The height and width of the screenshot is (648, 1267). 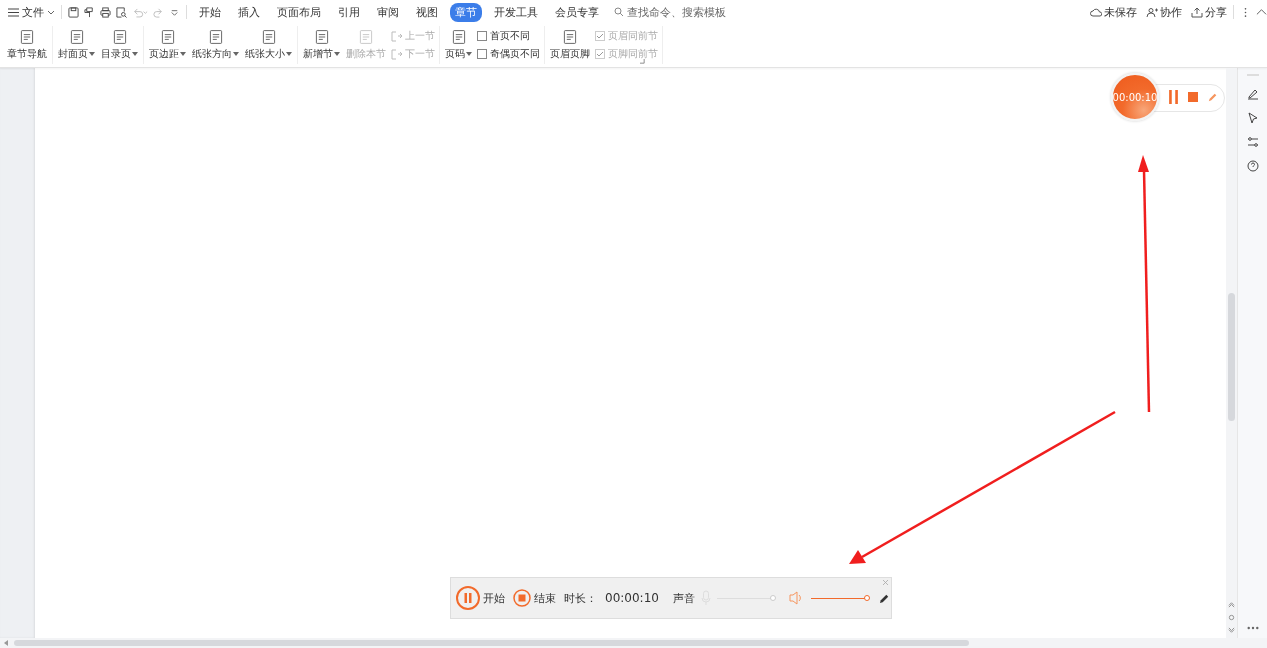 What do you see at coordinates (516, 12) in the screenshot?
I see `ribbon-tab: 开发工具` at bounding box center [516, 12].